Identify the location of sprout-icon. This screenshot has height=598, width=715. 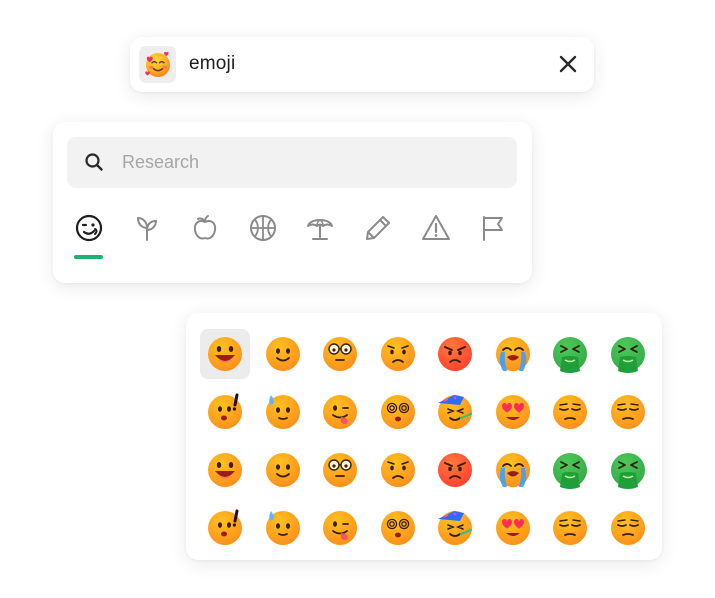
(147, 229).